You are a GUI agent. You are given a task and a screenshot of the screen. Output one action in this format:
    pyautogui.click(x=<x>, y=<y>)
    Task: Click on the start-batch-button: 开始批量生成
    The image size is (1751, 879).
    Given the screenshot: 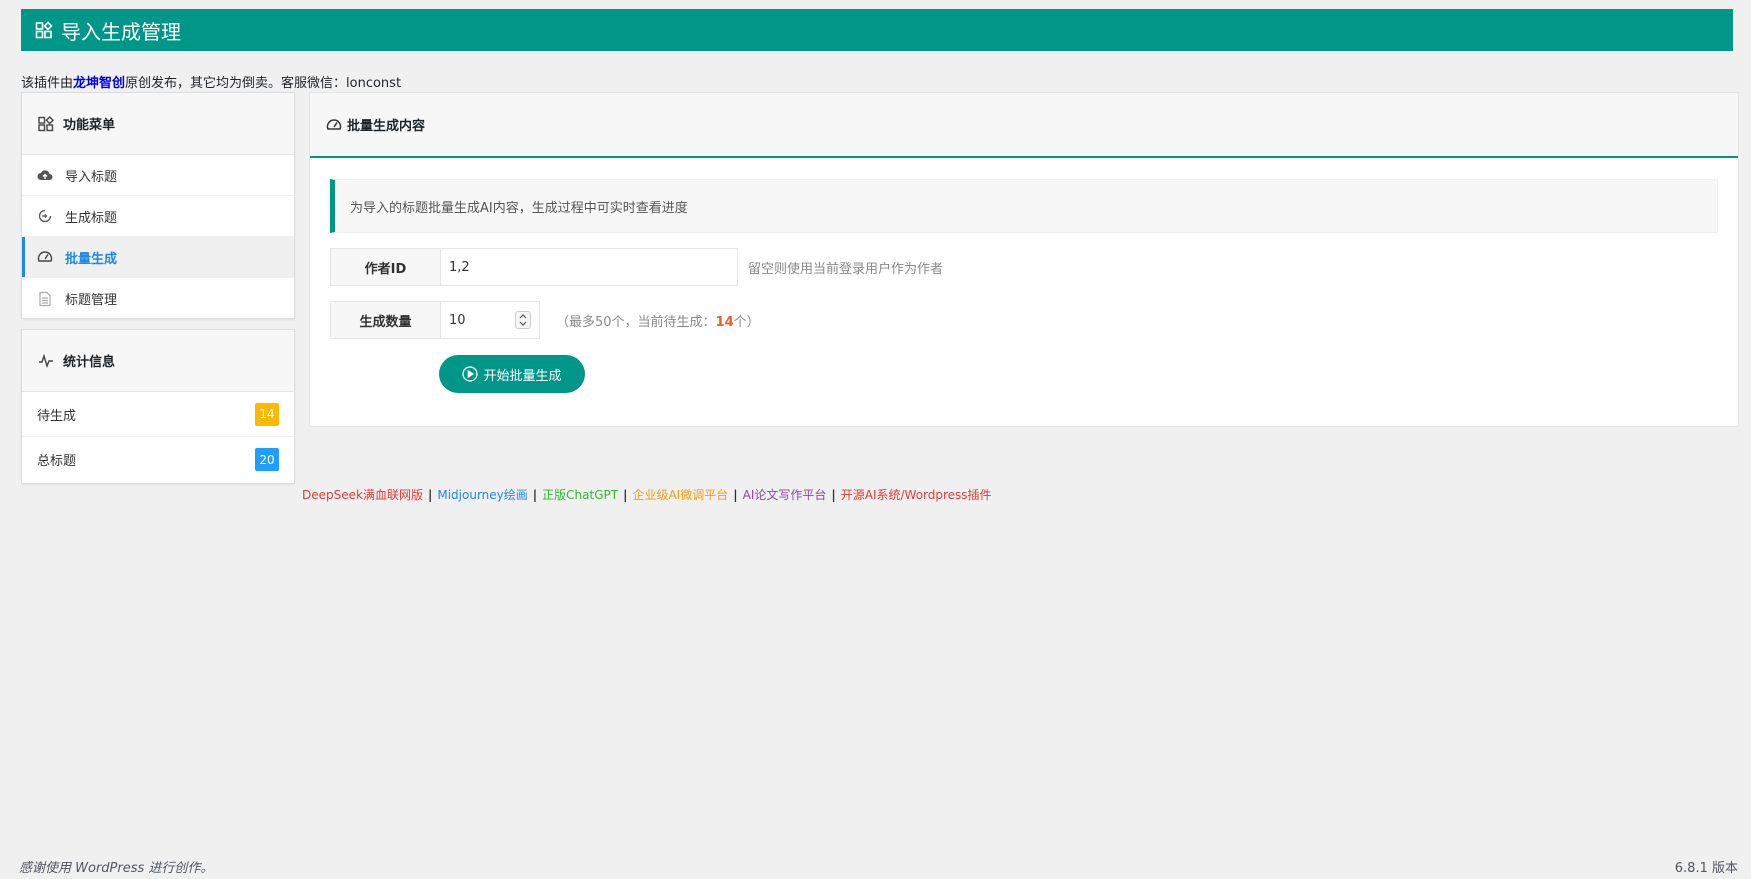 What is the action you would take?
    pyautogui.click(x=512, y=374)
    